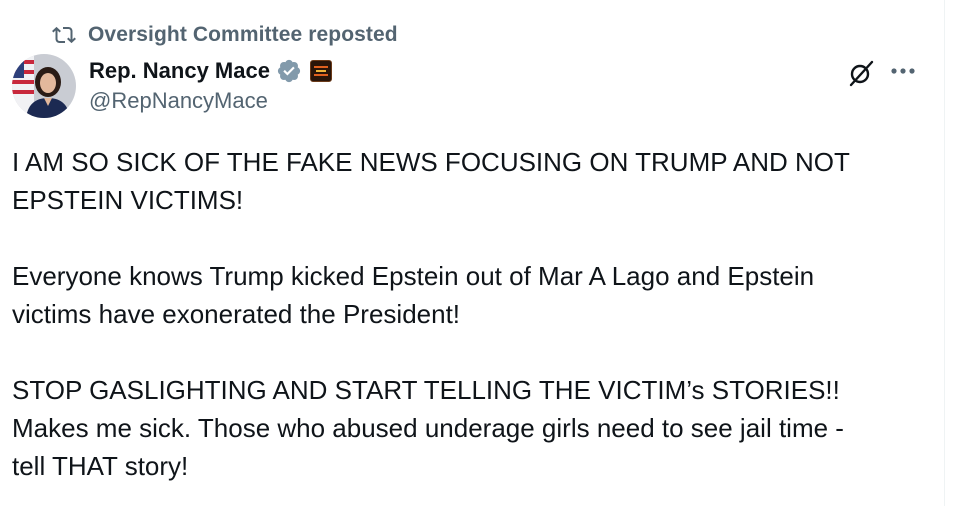 The width and height of the screenshot is (962, 506). I want to click on repost-context: Oversight Committee reposted, so click(225, 35).